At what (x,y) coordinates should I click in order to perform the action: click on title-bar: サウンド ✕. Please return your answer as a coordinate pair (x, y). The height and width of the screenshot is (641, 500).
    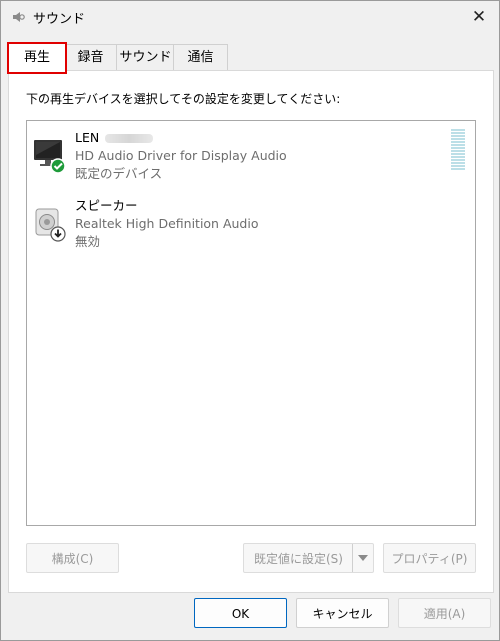
    Looking at the image, I should click on (250, 17).